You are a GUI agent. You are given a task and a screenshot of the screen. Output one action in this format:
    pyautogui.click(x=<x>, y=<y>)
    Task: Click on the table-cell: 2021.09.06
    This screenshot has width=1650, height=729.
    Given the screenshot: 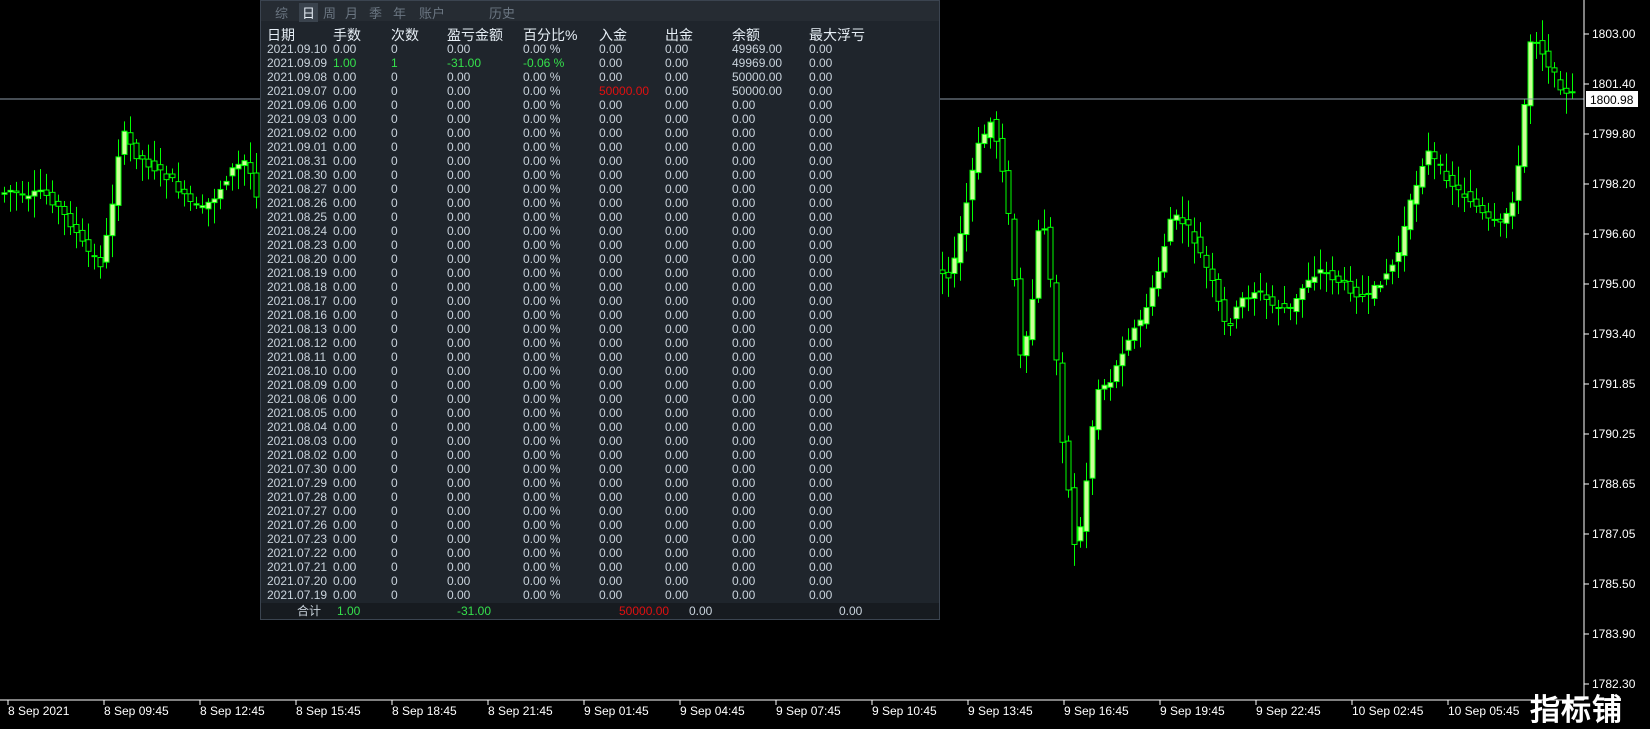 What is the action you would take?
    pyautogui.click(x=297, y=105)
    